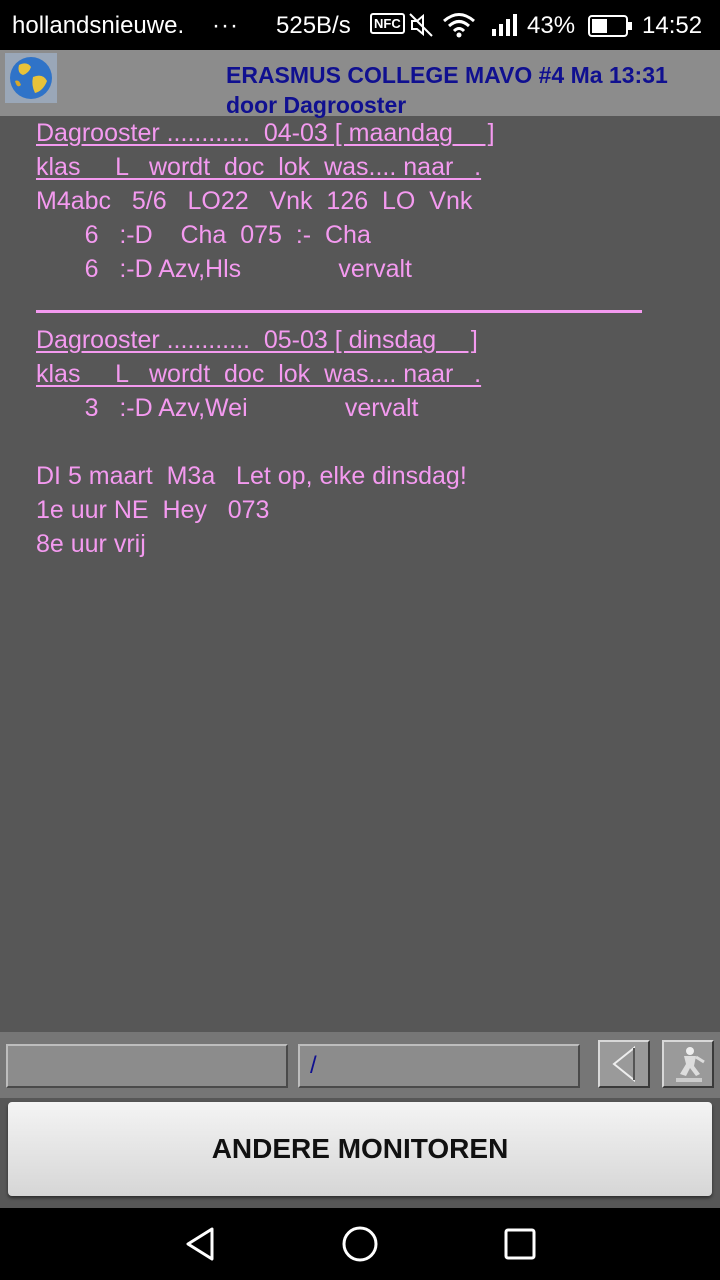  What do you see at coordinates (203, 235) in the screenshot?
I see `schedule-row: 6 :-D Cha 075 :- Cha` at bounding box center [203, 235].